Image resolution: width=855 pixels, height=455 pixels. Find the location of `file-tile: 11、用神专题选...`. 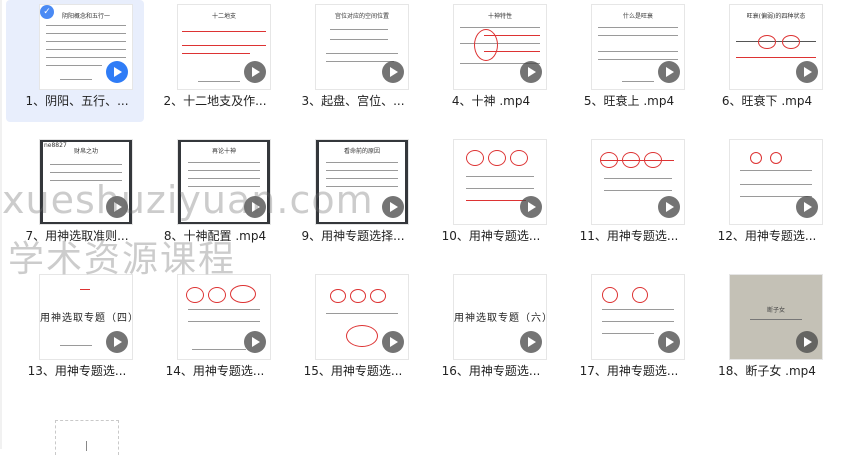

file-tile: 11、用神专题选... is located at coordinates (627, 196).